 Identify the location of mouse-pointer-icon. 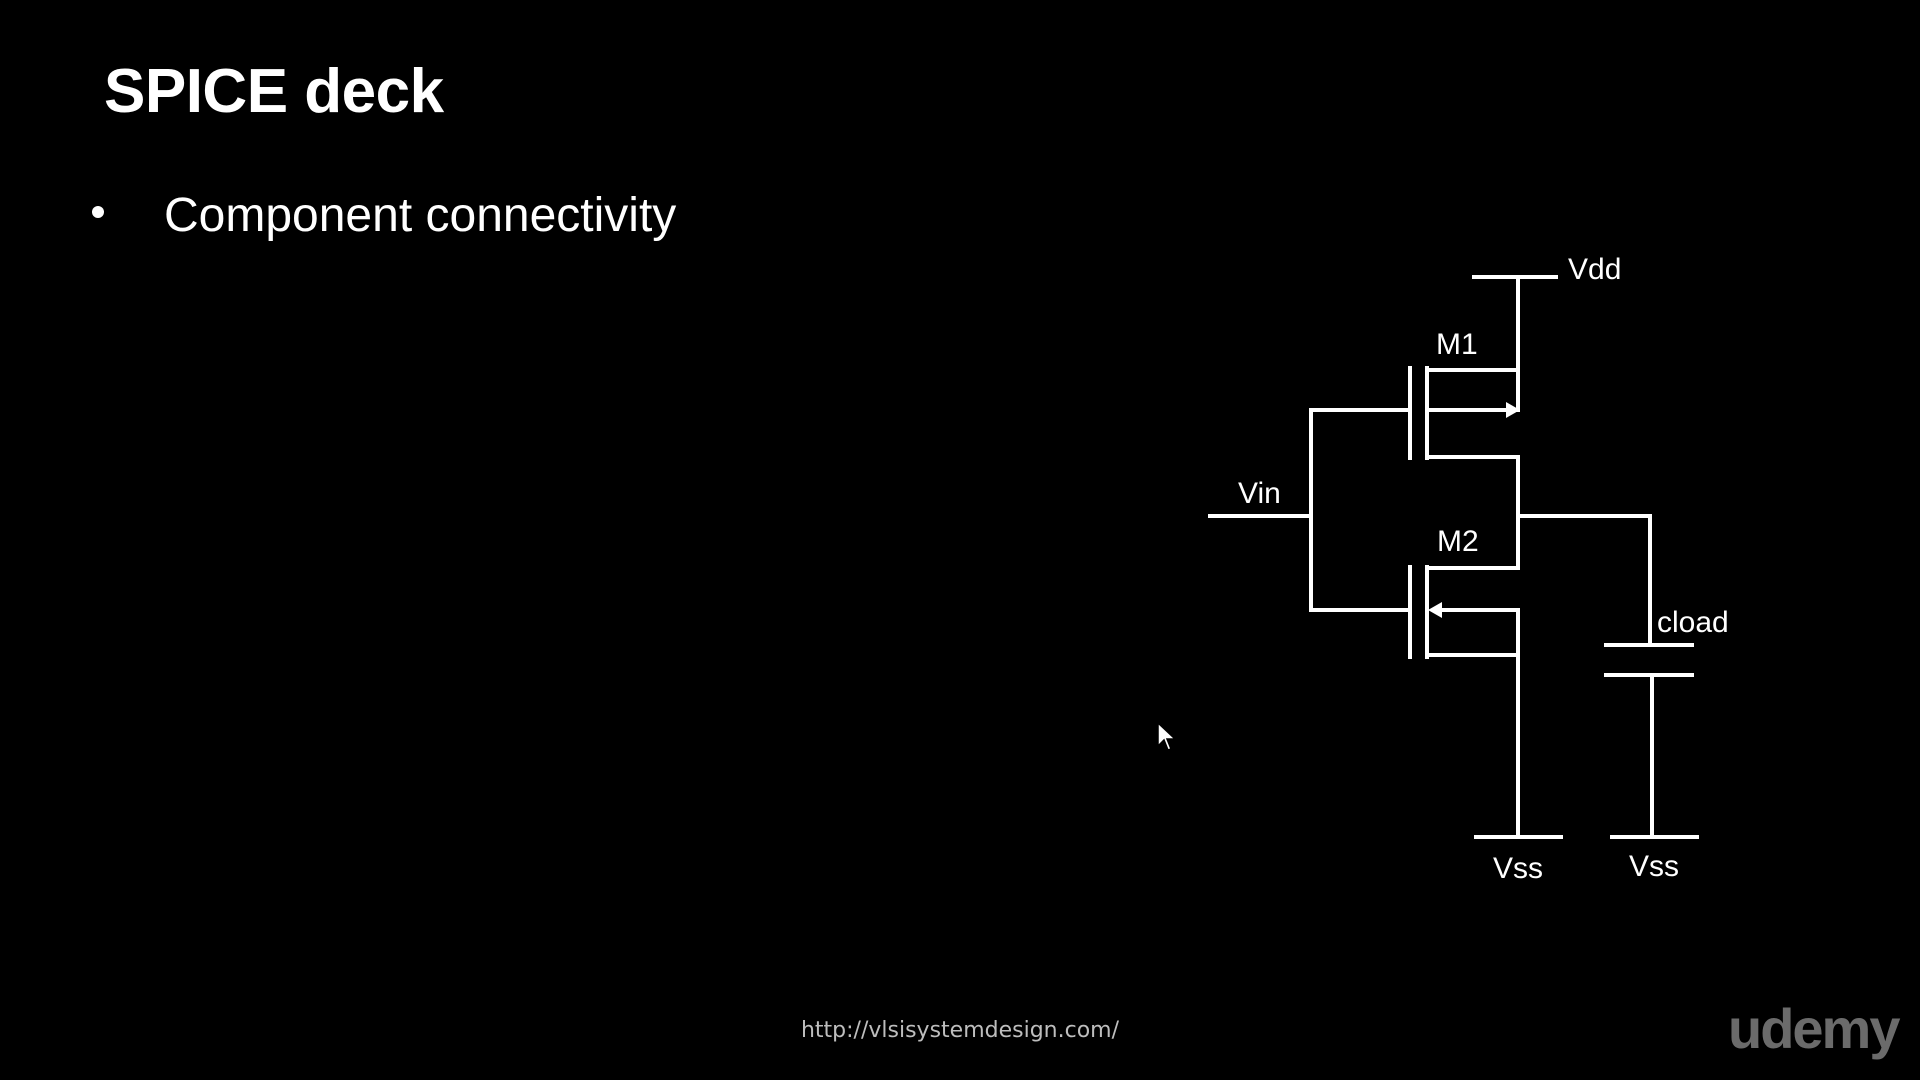
(1167, 736).